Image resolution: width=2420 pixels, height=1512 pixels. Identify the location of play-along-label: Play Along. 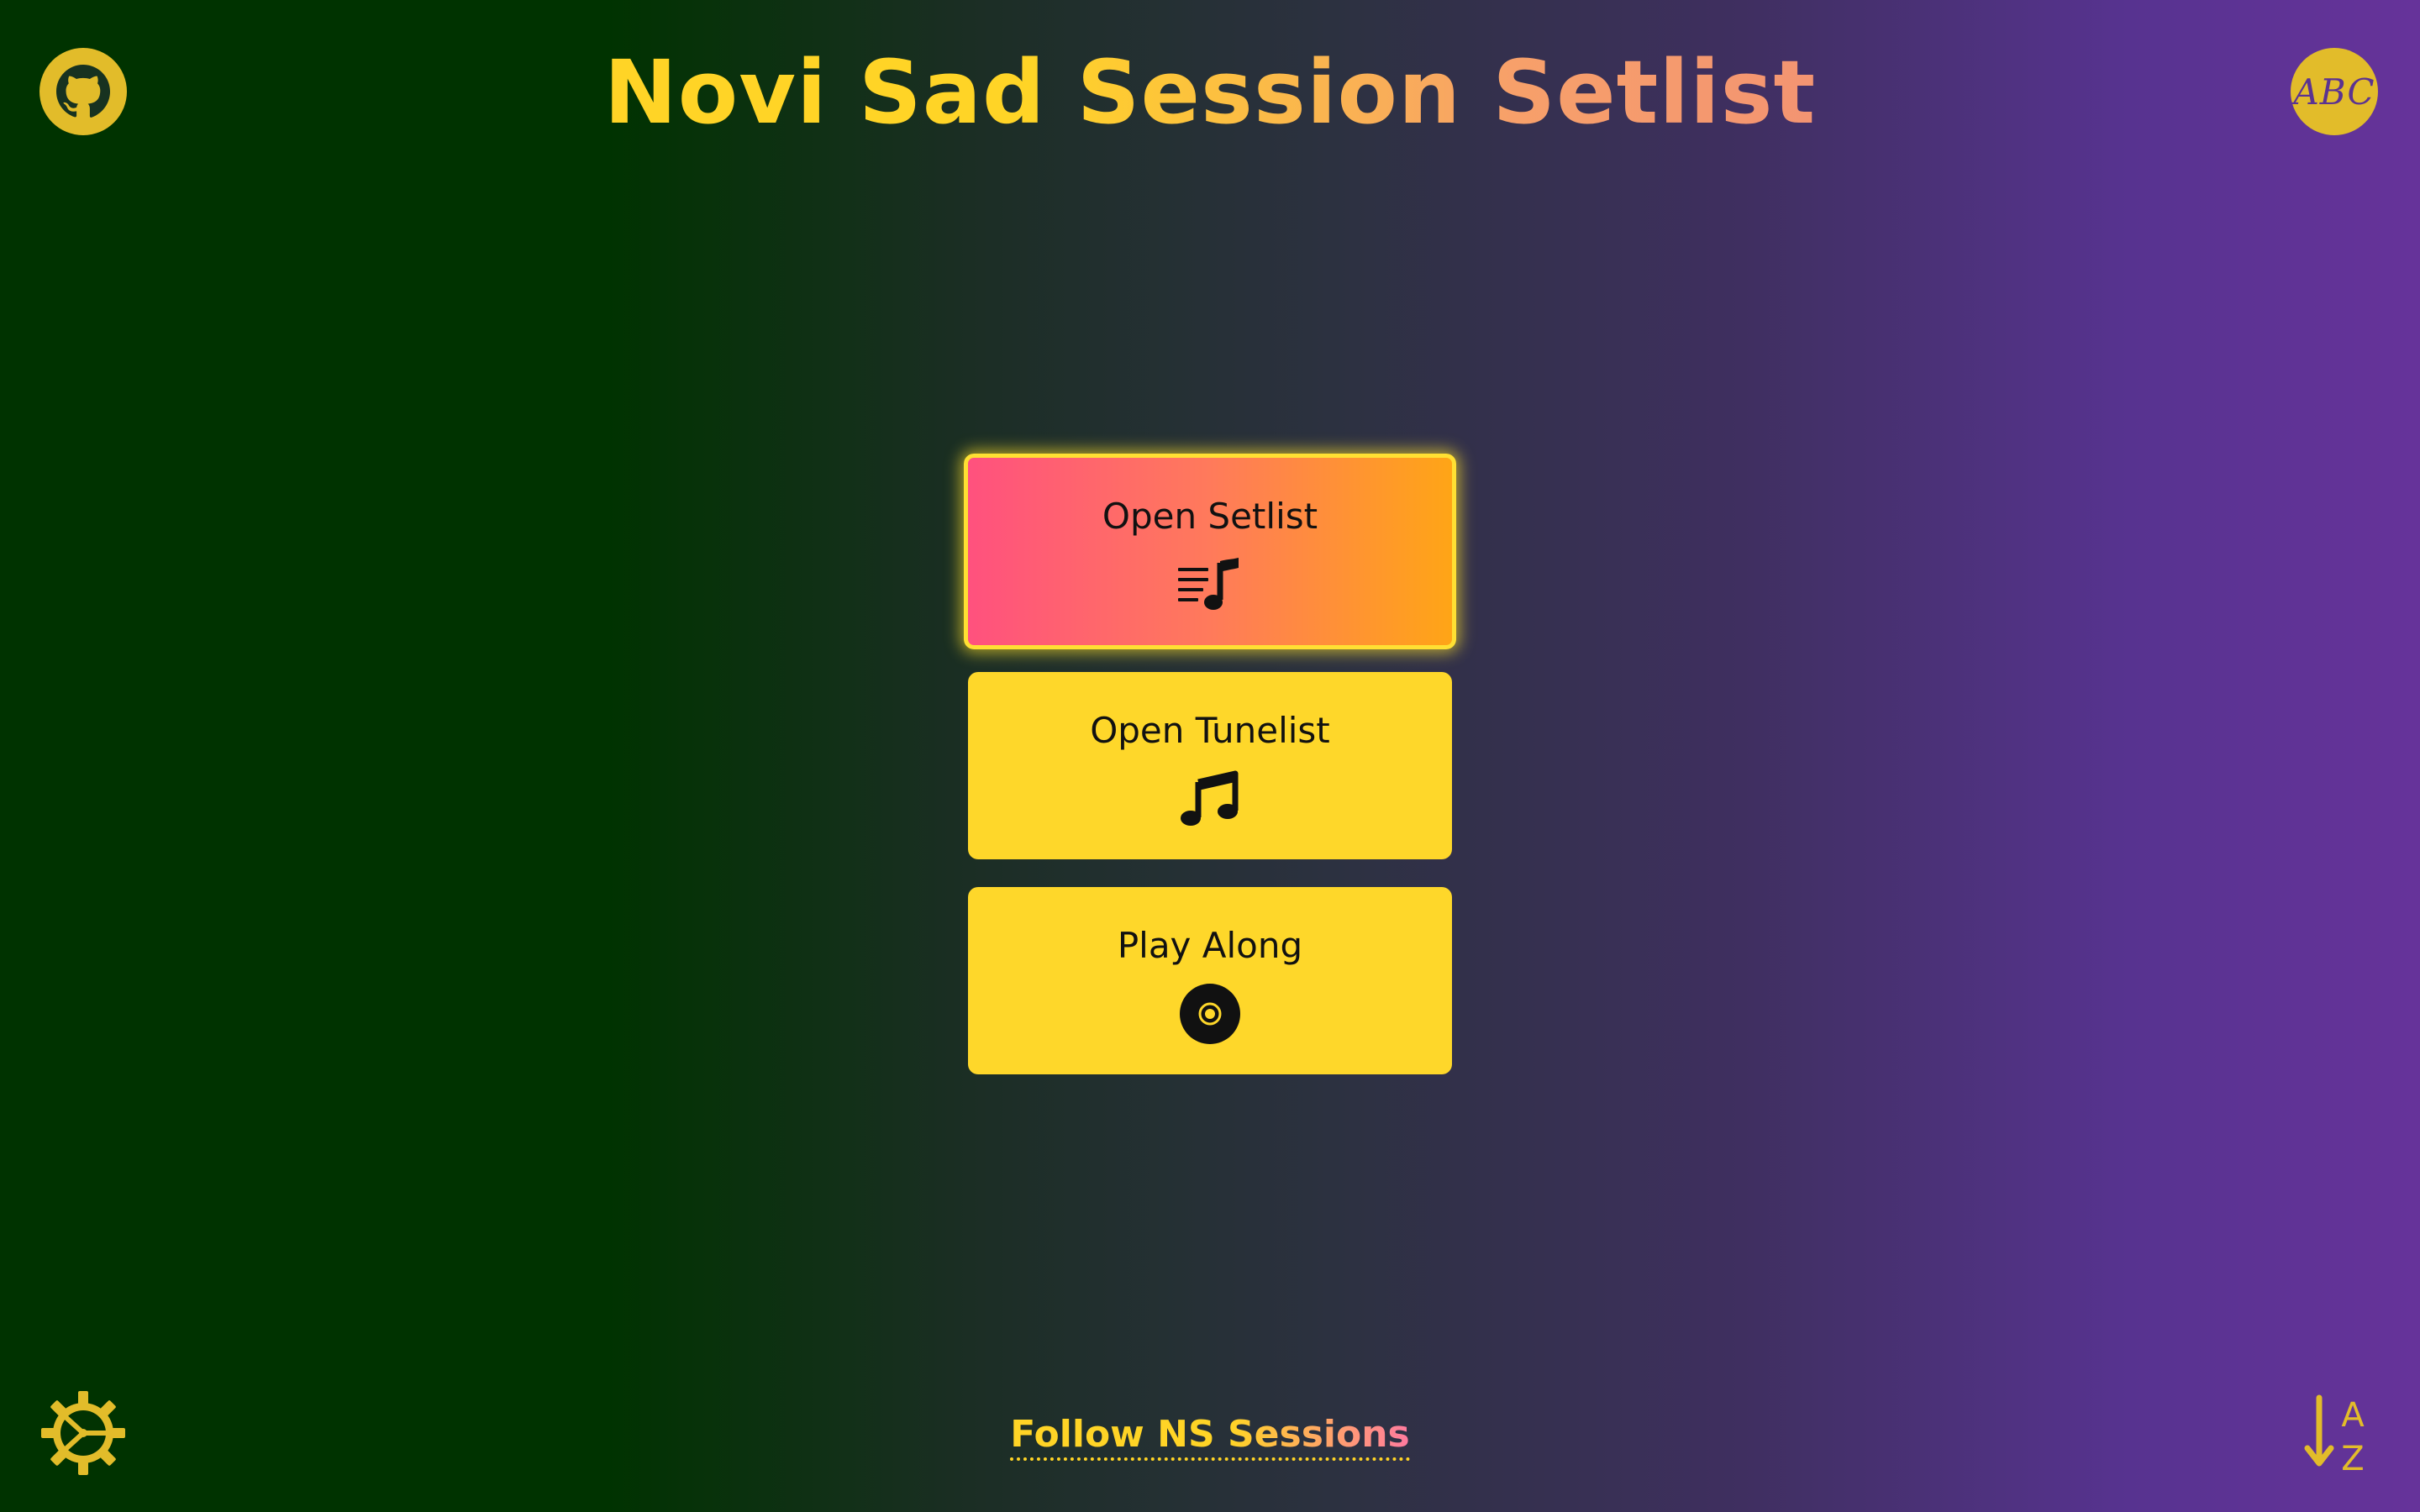
(1210, 945).